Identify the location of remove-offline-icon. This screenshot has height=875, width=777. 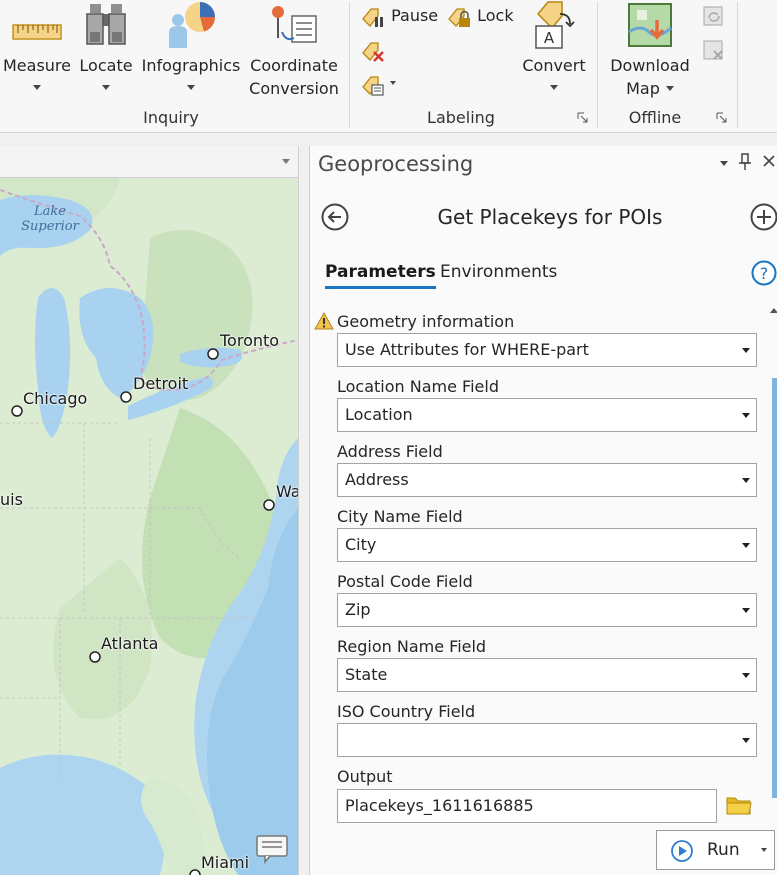
(714, 51).